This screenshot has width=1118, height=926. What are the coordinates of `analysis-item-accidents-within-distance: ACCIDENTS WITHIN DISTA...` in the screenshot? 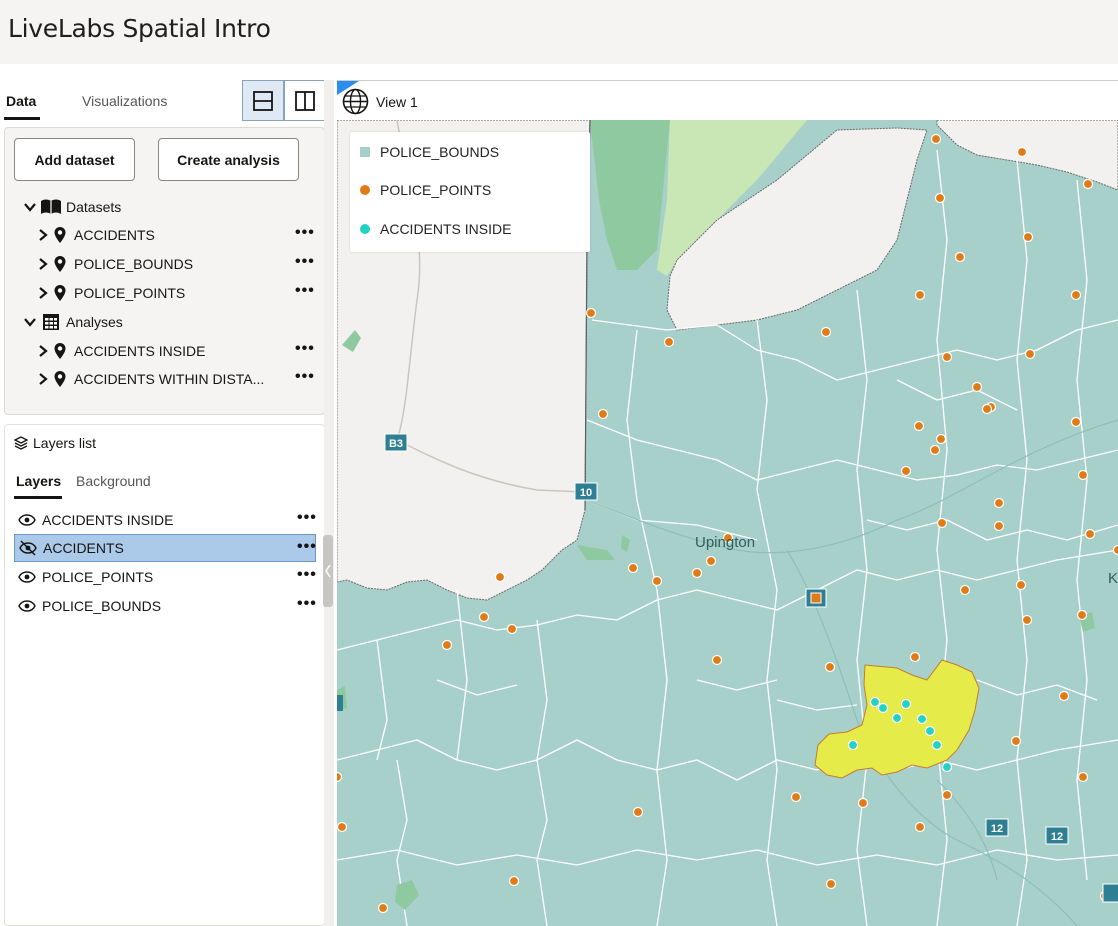 It's located at (150, 379).